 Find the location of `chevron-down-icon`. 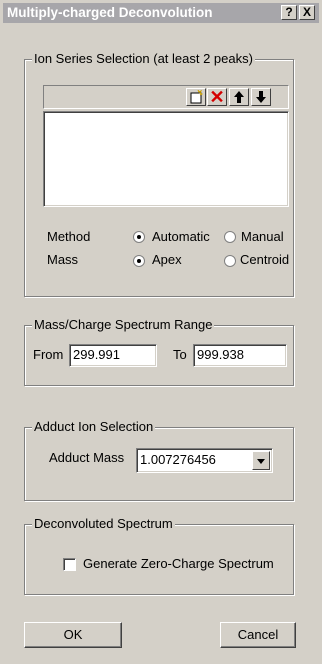

chevron-down-icon is located at coordinates (261, 460).